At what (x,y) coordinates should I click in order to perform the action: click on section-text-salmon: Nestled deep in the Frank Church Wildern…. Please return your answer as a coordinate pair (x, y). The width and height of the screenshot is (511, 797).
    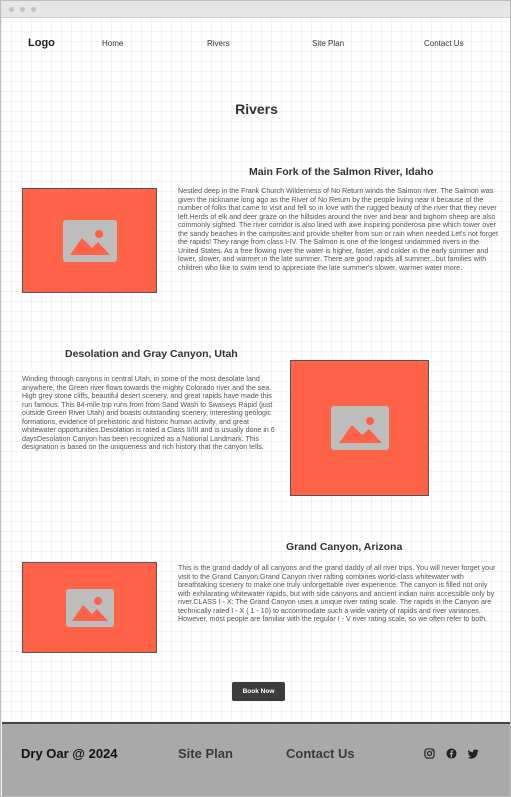
    Looking at the image, I should click on (338, 229).